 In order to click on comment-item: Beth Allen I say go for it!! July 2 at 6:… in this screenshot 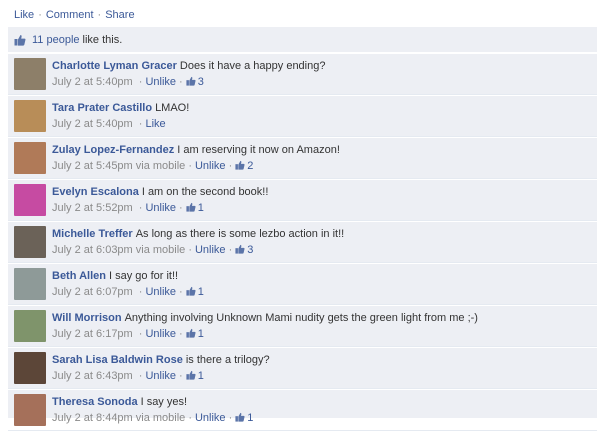, I will do `click(302, 284)`.